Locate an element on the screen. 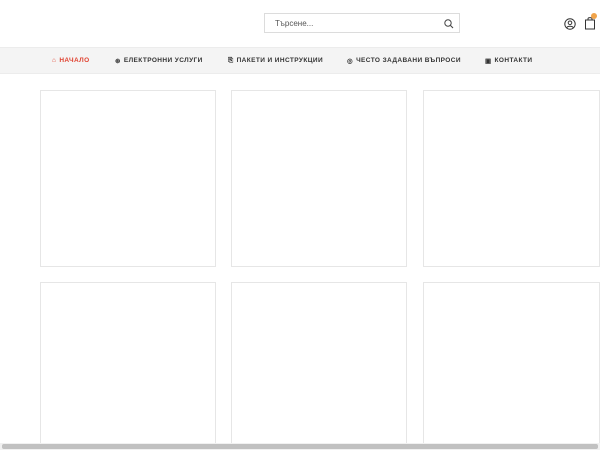  nav-item-e-services: ⊛ ЕЛЕКТРОННИ УСЛУГИ is located at coordinates (159, 60).